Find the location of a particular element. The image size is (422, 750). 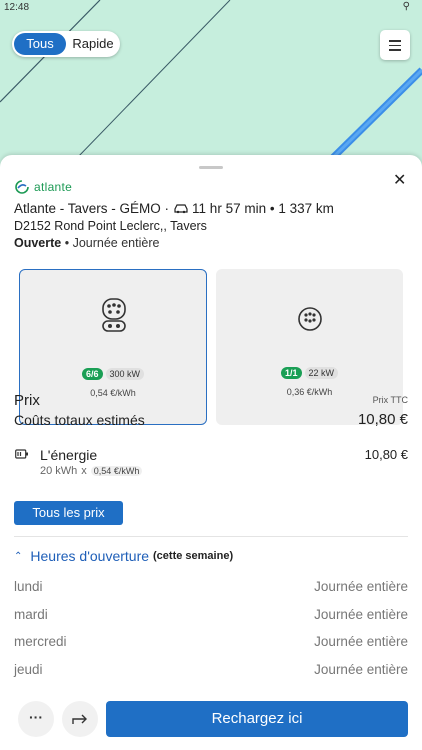

power-badge: 22 kW is located at coordinates (321, 373).